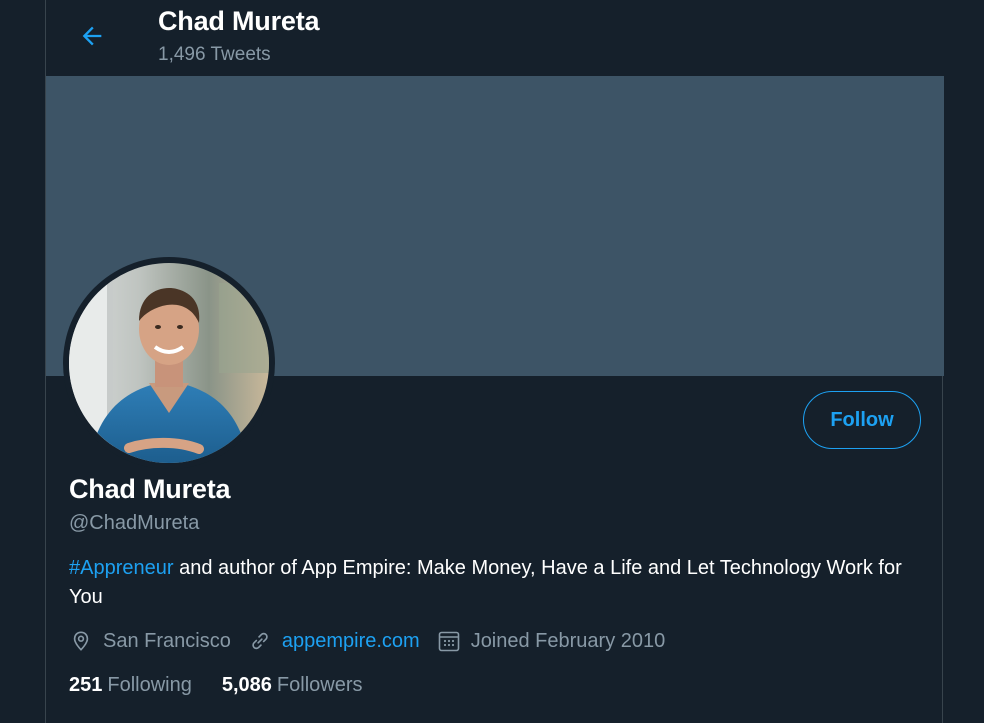 Image resolution: width=984 pixels, height=723 pixels. What do you see at coordinates (150, 489) in the screenshot?
I see `profile-name: Chad Mureta` at bounding box center [150, 489].